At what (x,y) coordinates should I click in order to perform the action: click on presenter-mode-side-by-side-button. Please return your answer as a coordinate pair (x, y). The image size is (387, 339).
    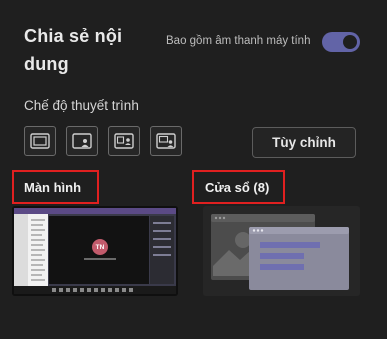
    Looking at the image, I should click on (124, 141).